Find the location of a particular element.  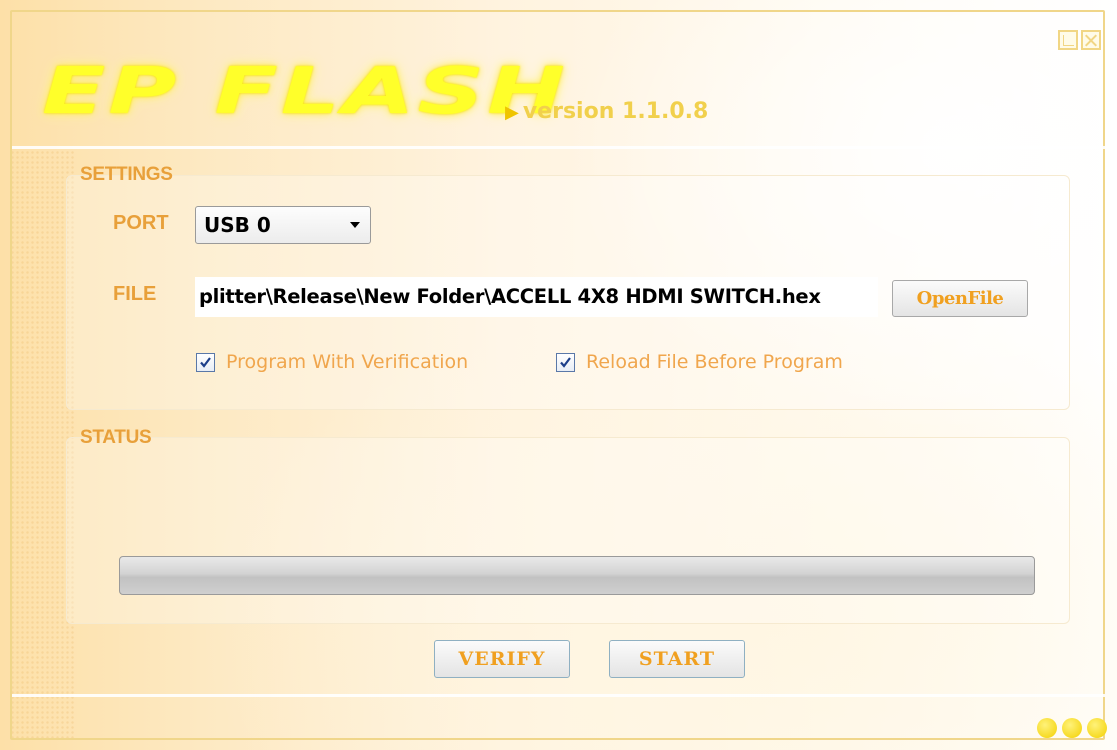

port-label: PORT is located at coordinates (141, 223).